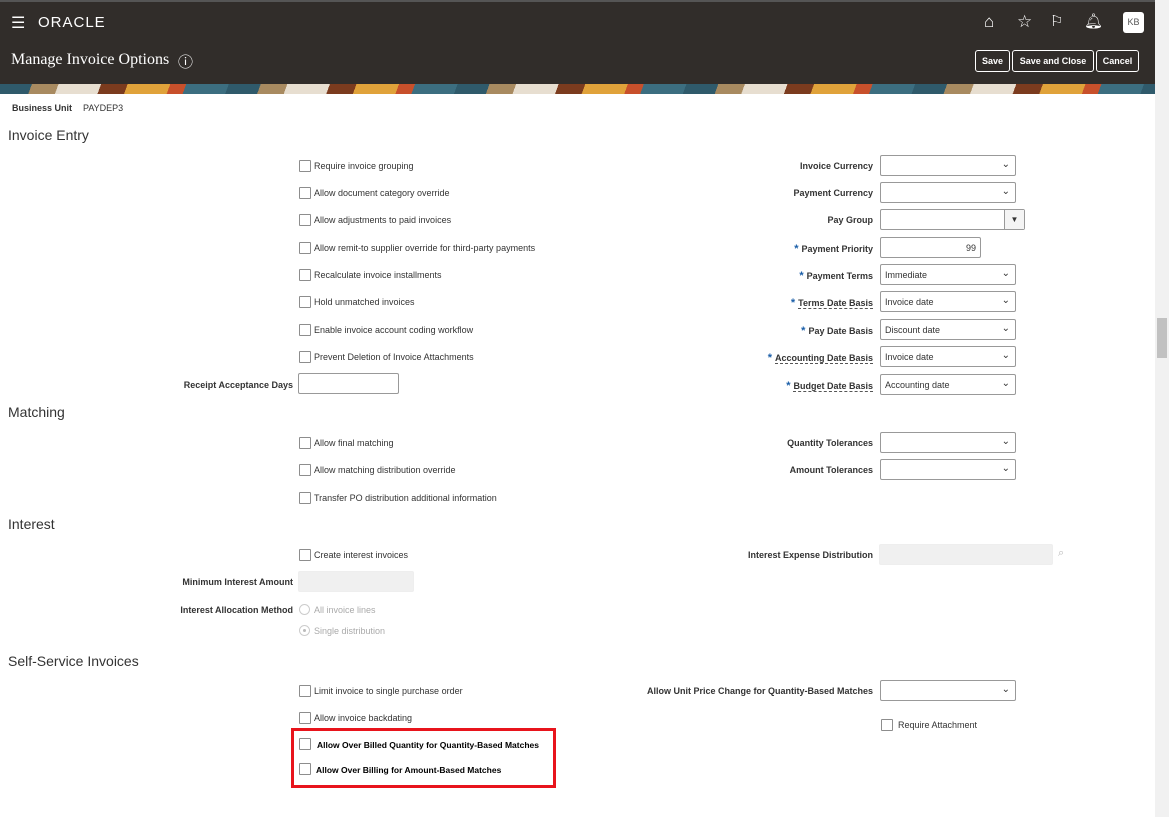 The width and height of the screenshot is (1169, 817). Describe the element at coordinates (952, 219) in the screenshot. I see `pay-group-select: ▼` at that location.